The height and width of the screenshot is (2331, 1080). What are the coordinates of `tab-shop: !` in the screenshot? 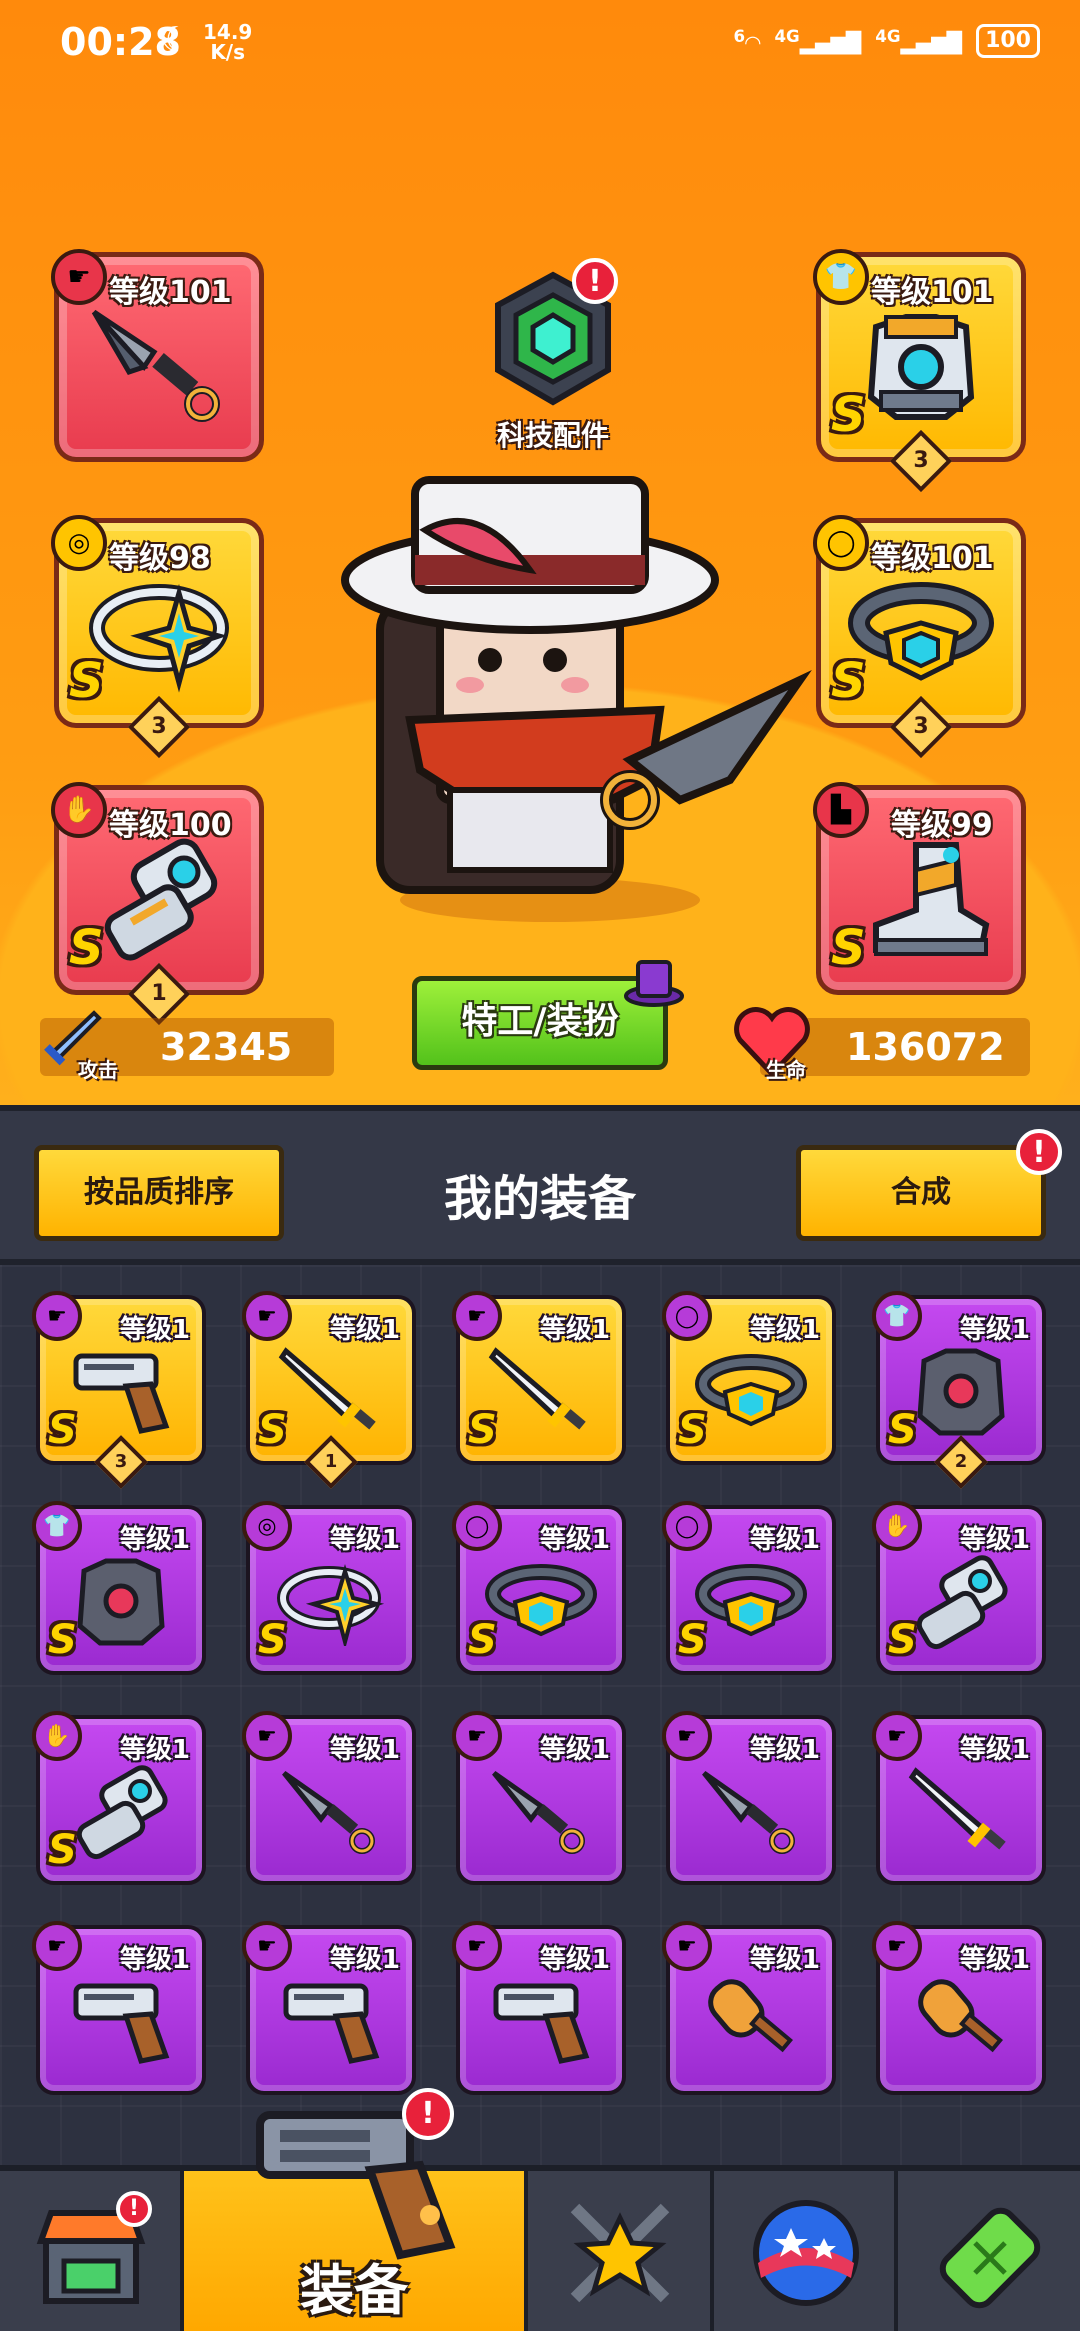 It's located at (92, 2251).